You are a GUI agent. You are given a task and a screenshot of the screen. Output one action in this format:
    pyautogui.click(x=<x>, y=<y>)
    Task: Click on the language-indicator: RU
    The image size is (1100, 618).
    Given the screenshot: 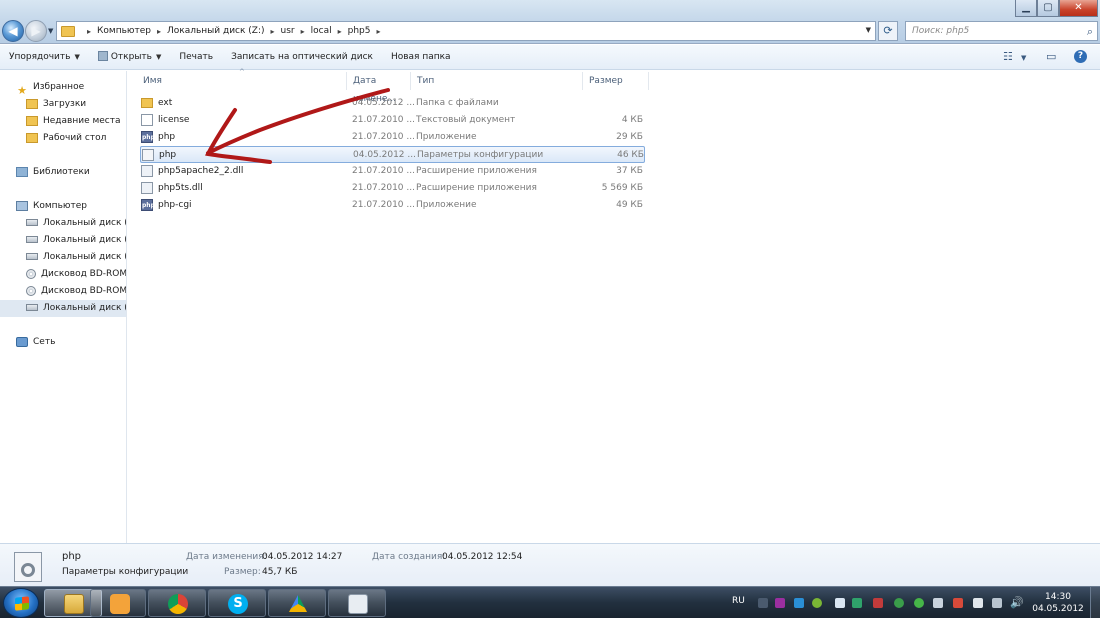 What is the action you would take?
    pyautogui.click(x=738, y=607)
    